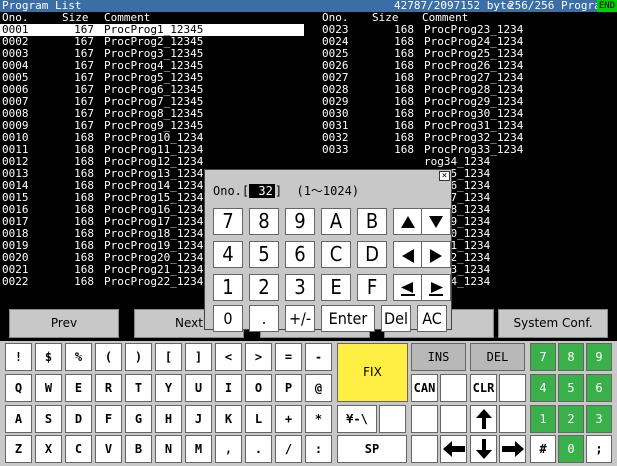  What do you see at coordinates (48, 449) in the screenshot?
I see `key-x: X` at bounding box center [48, 449].